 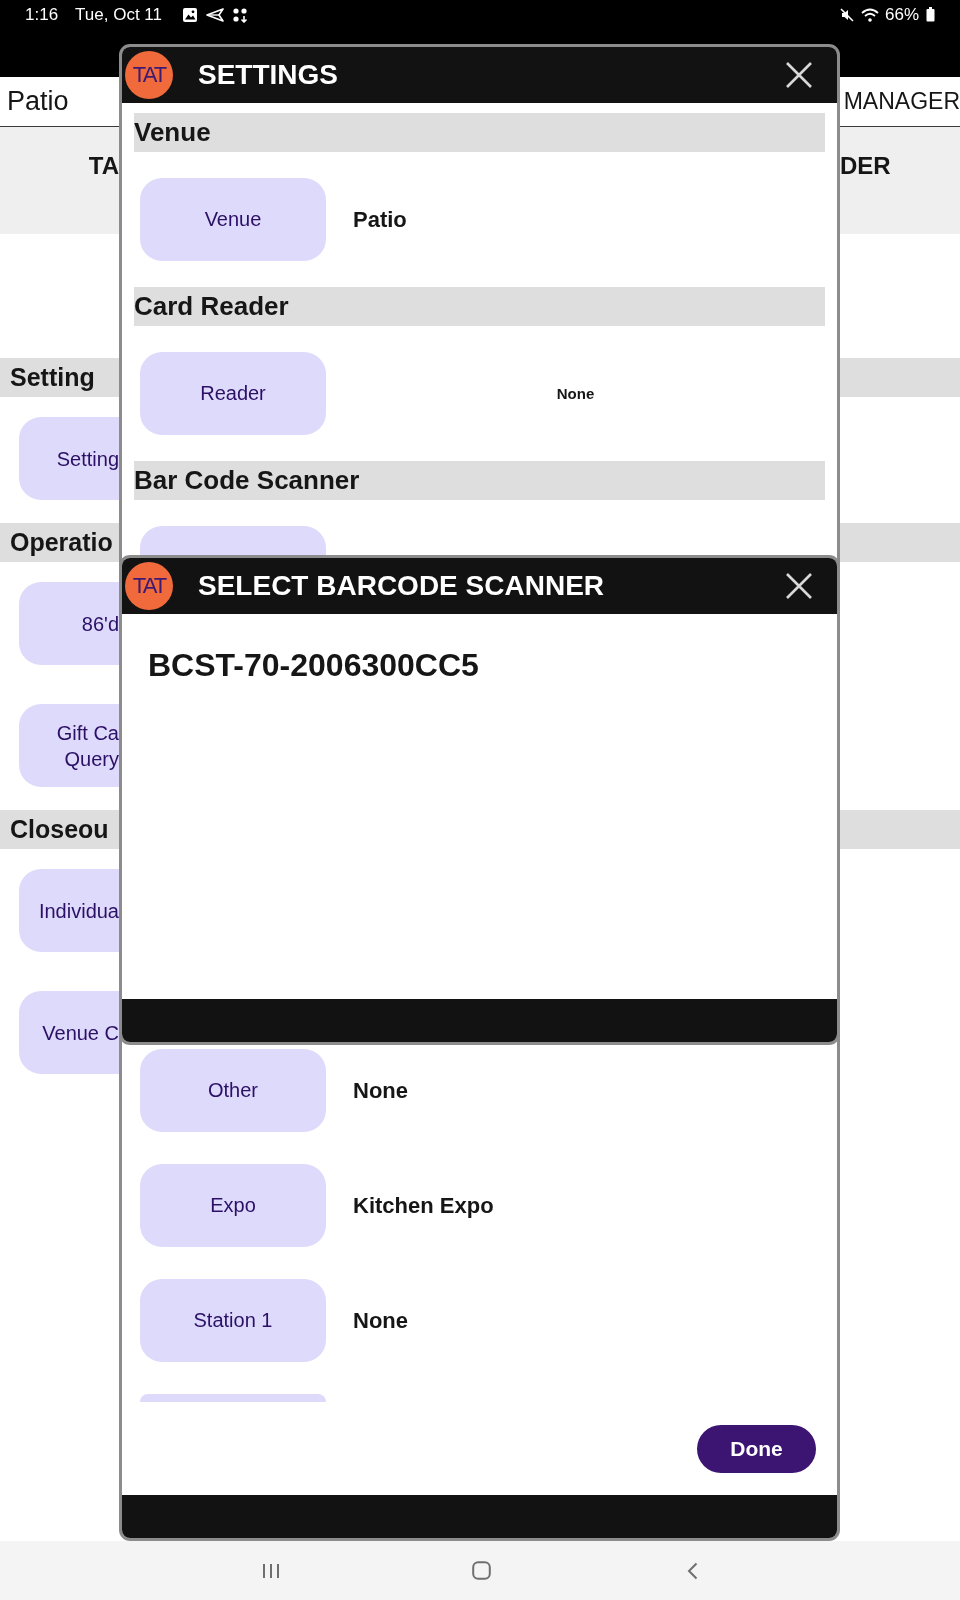 I want to click on section-header: Bar Code Scanner, so click(x=479, y=480).